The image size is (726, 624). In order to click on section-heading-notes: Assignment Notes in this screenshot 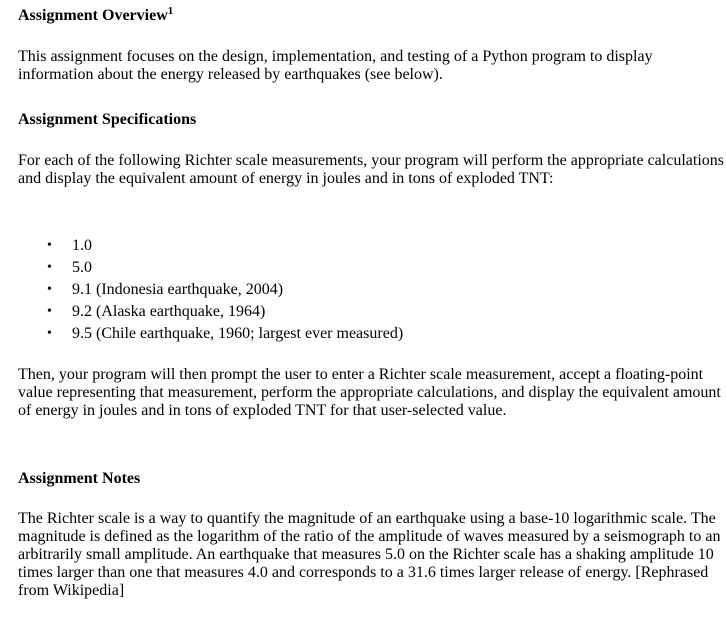, I will do `click(79, 478)`.